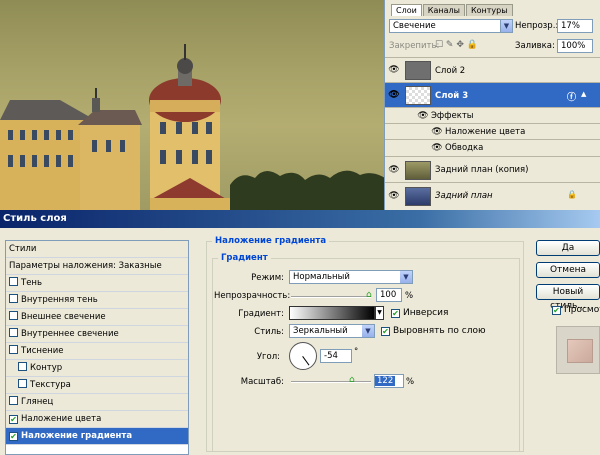 The height and width of the screenshot is (455, 600). What do you see at coordinates (568, 270) in the screenshot?
I see `cancel-button: Отмена` at bounding box center [568, 270].